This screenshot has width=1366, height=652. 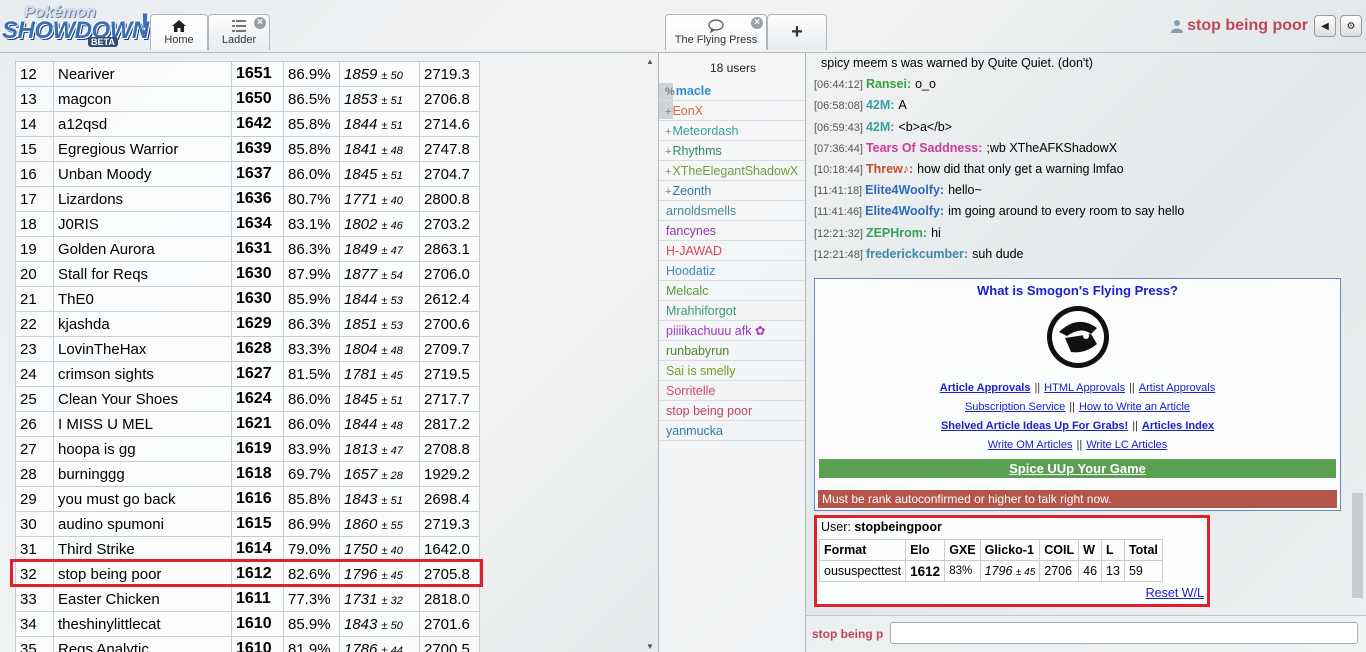 What do you see at coordinates (311, 149) in the screenshot?
I see `gxe-cell: 85.8%` at bounding box center [311, 149].